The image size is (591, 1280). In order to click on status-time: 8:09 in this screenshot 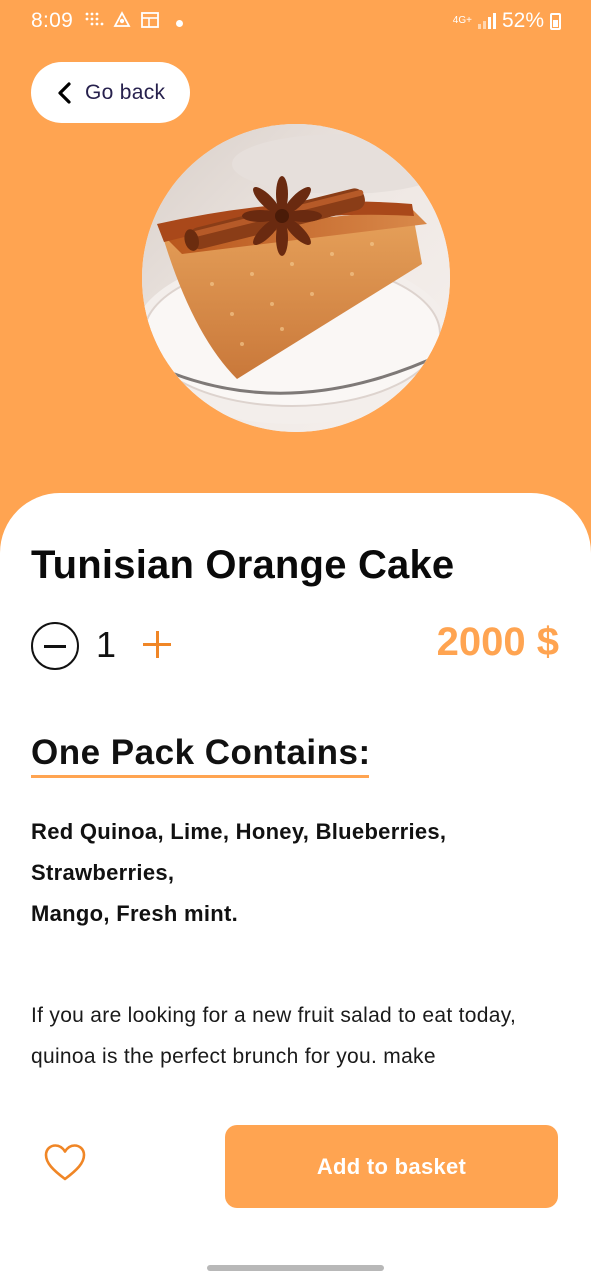, I will do `click(52, 20)`.